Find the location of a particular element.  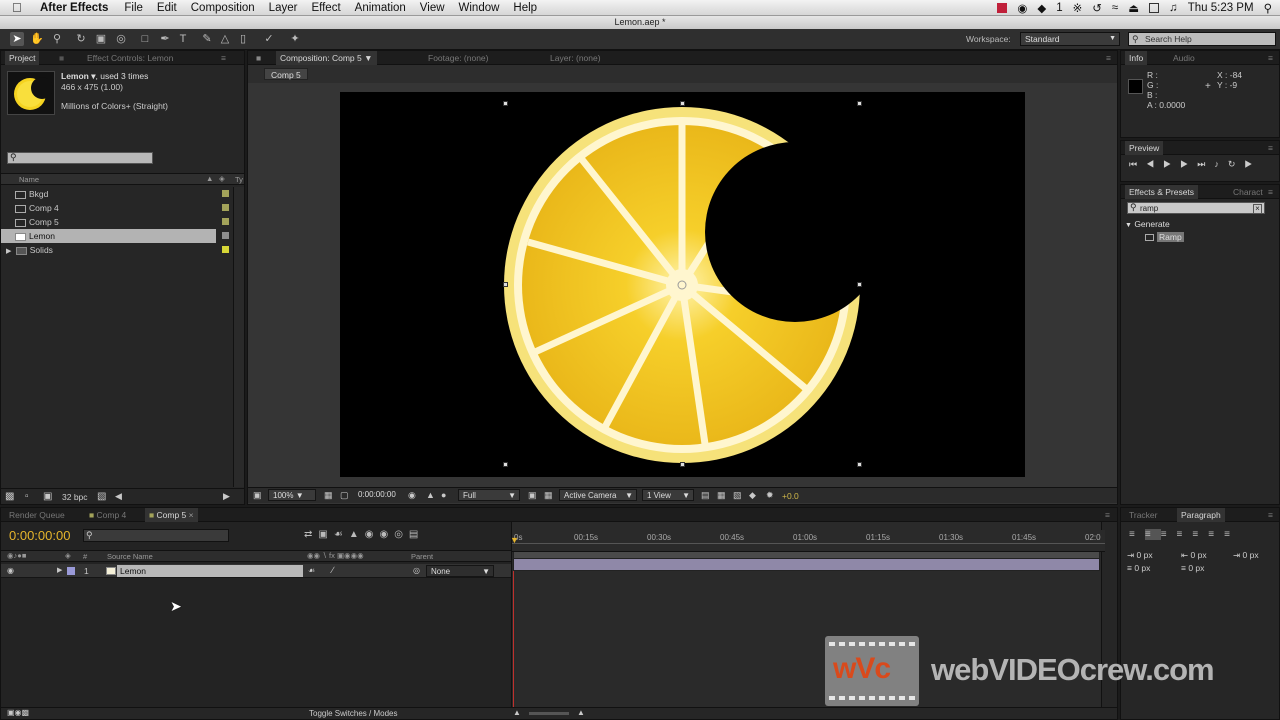

brush-tool-icon: ✎ is located at coordinates (207, 39).